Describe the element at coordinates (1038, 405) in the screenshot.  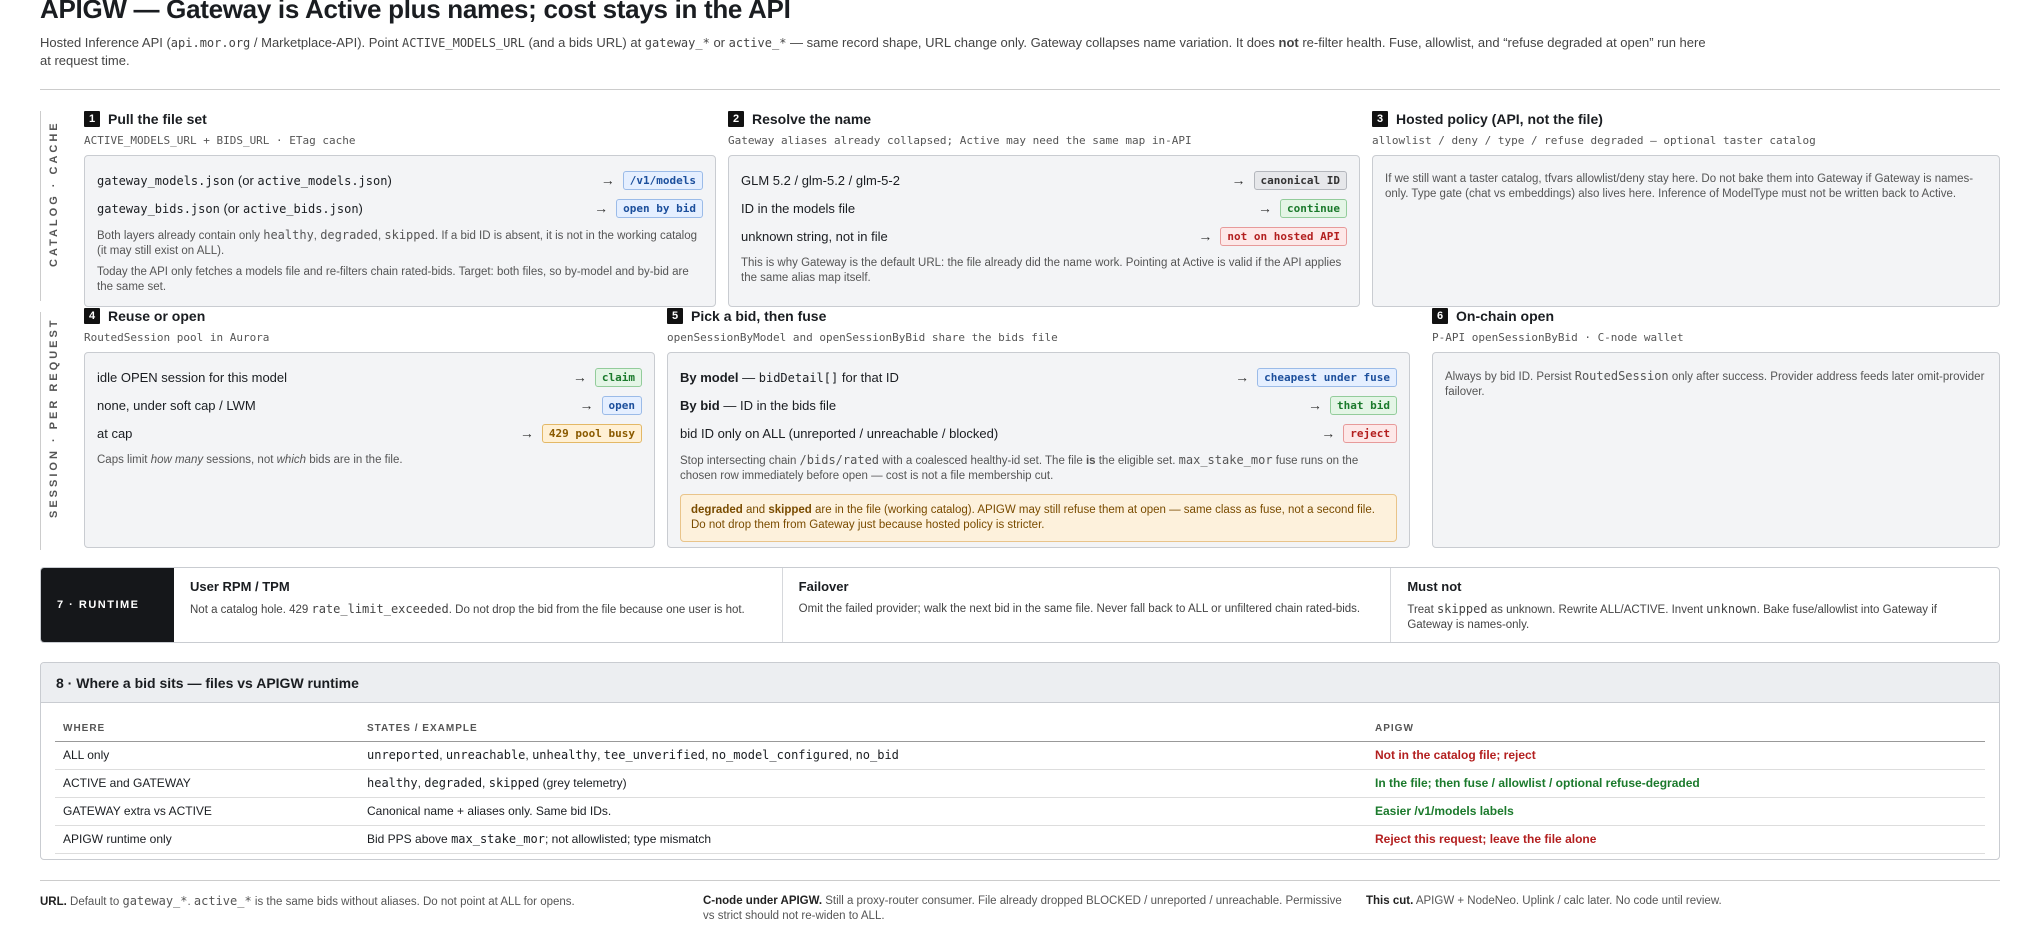
I see `decision-row: By bid — ID in the bids file → that bid` at that location.